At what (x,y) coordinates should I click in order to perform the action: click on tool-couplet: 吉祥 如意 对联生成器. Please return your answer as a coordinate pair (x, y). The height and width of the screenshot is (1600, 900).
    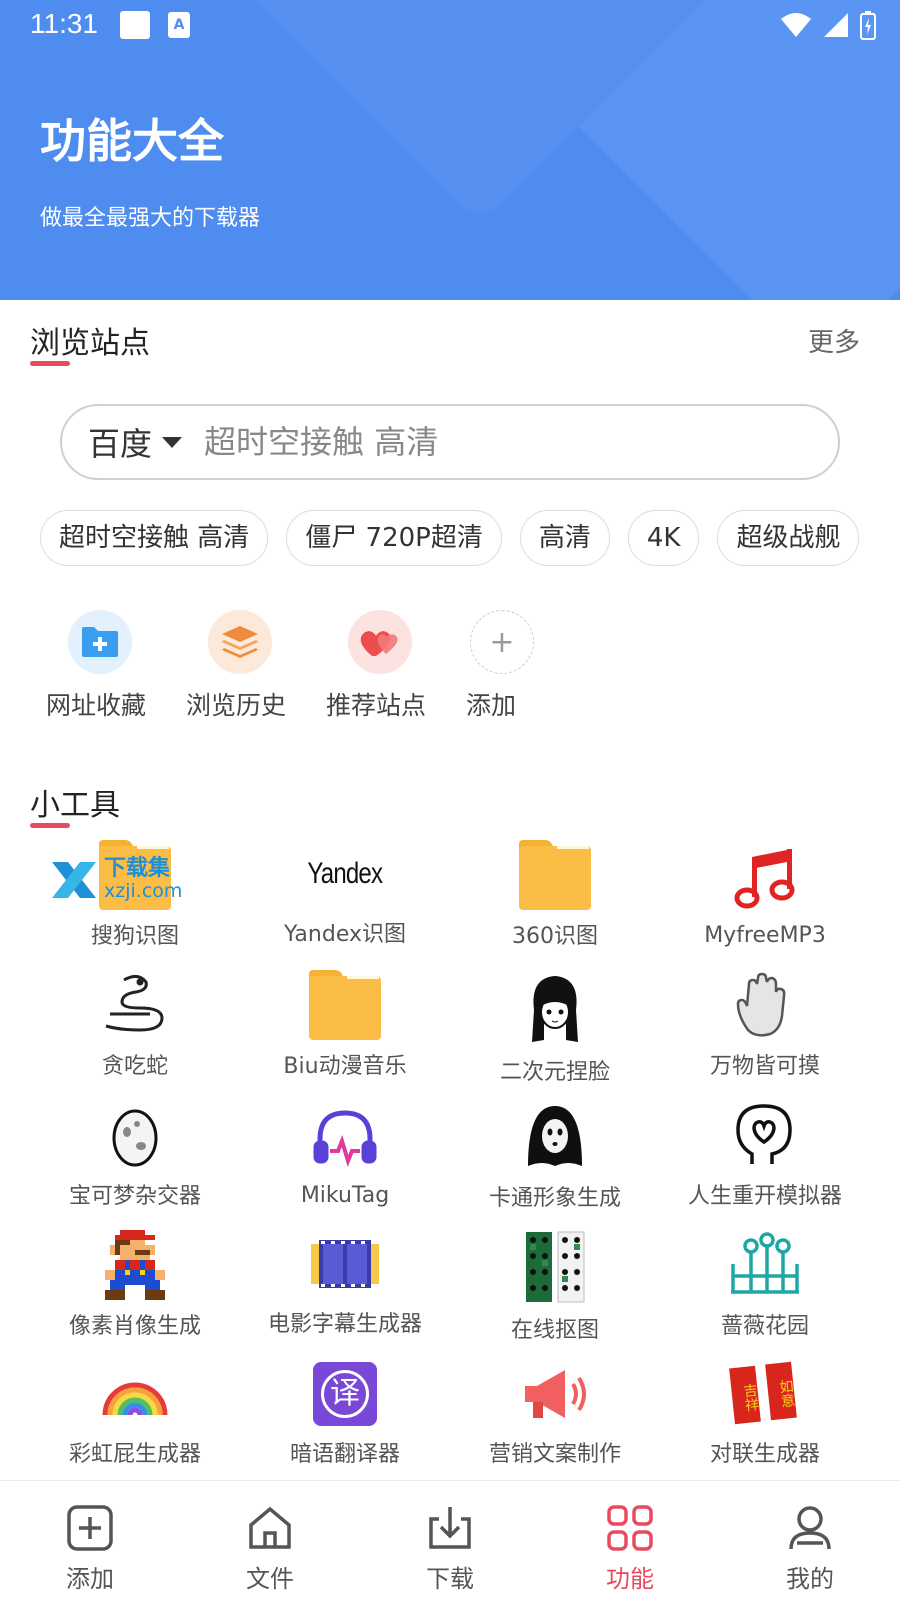
    Looking at the image, I should click on (765, 1414).